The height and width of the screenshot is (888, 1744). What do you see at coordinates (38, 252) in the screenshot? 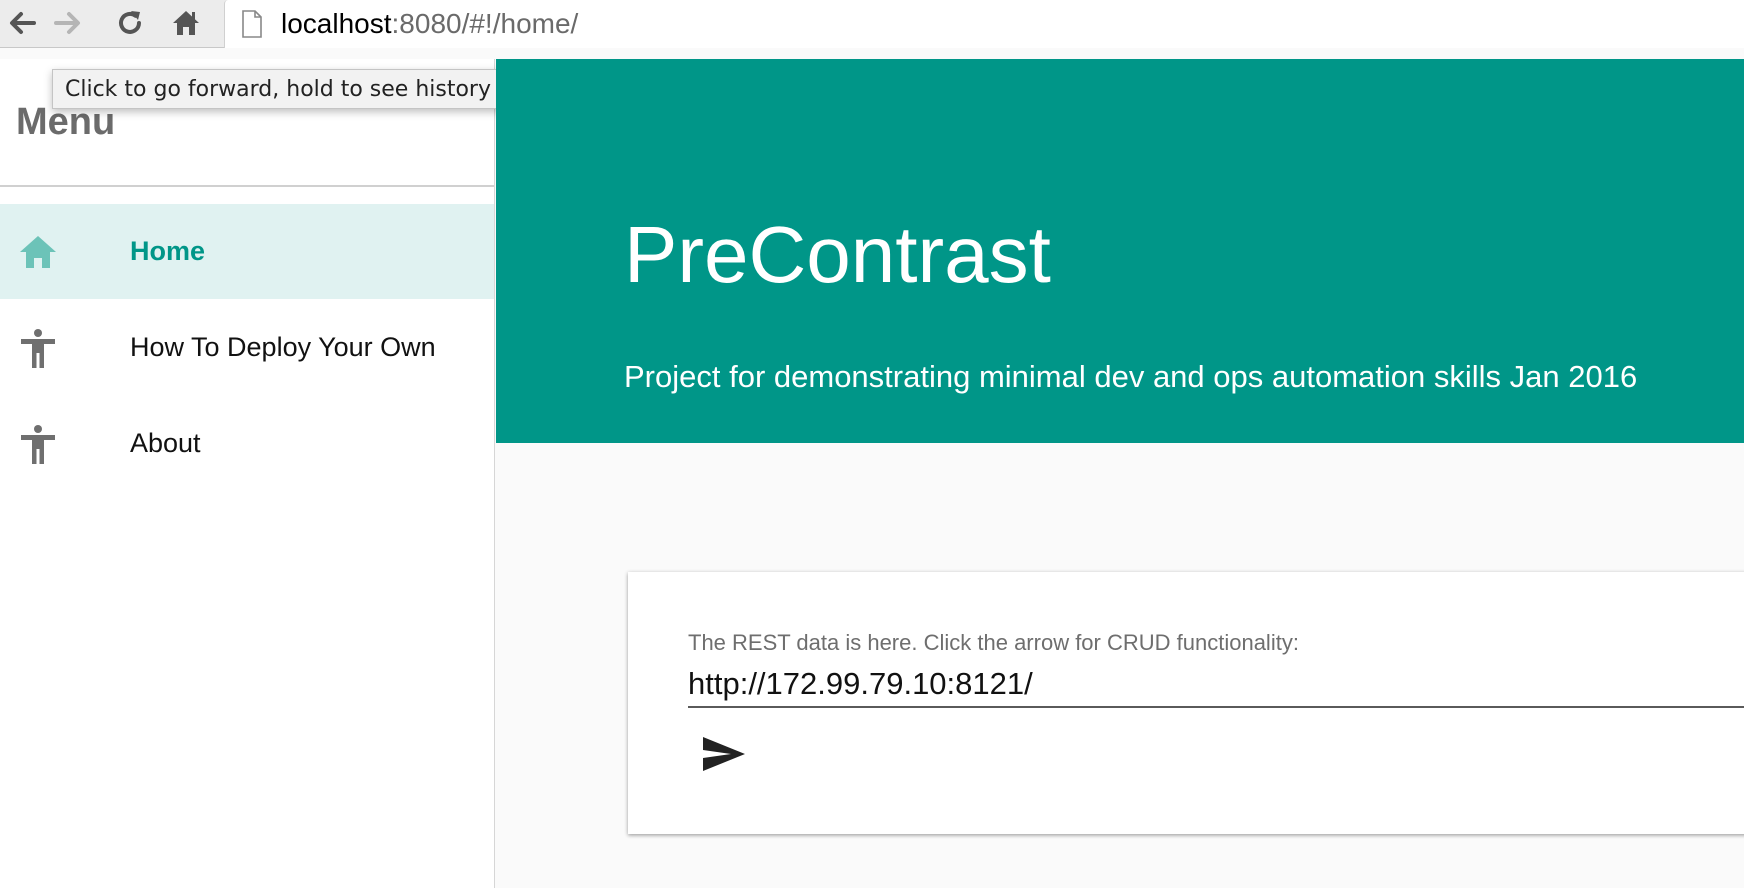
I see `home-icon` at bounding box center [38, 252].